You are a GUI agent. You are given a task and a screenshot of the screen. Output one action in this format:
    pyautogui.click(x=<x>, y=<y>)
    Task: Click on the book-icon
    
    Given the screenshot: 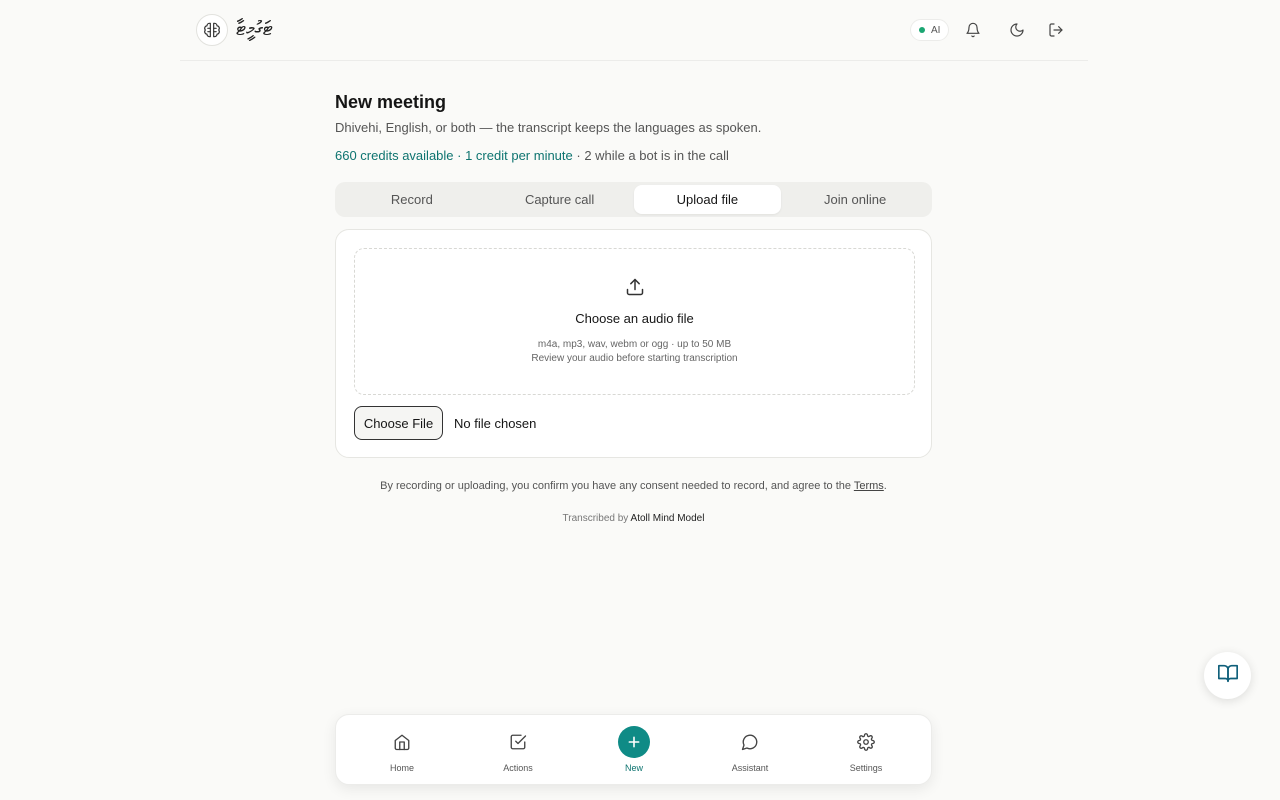 What is the action you would take?
    pyautogui.click(x=1228, y=675)
    